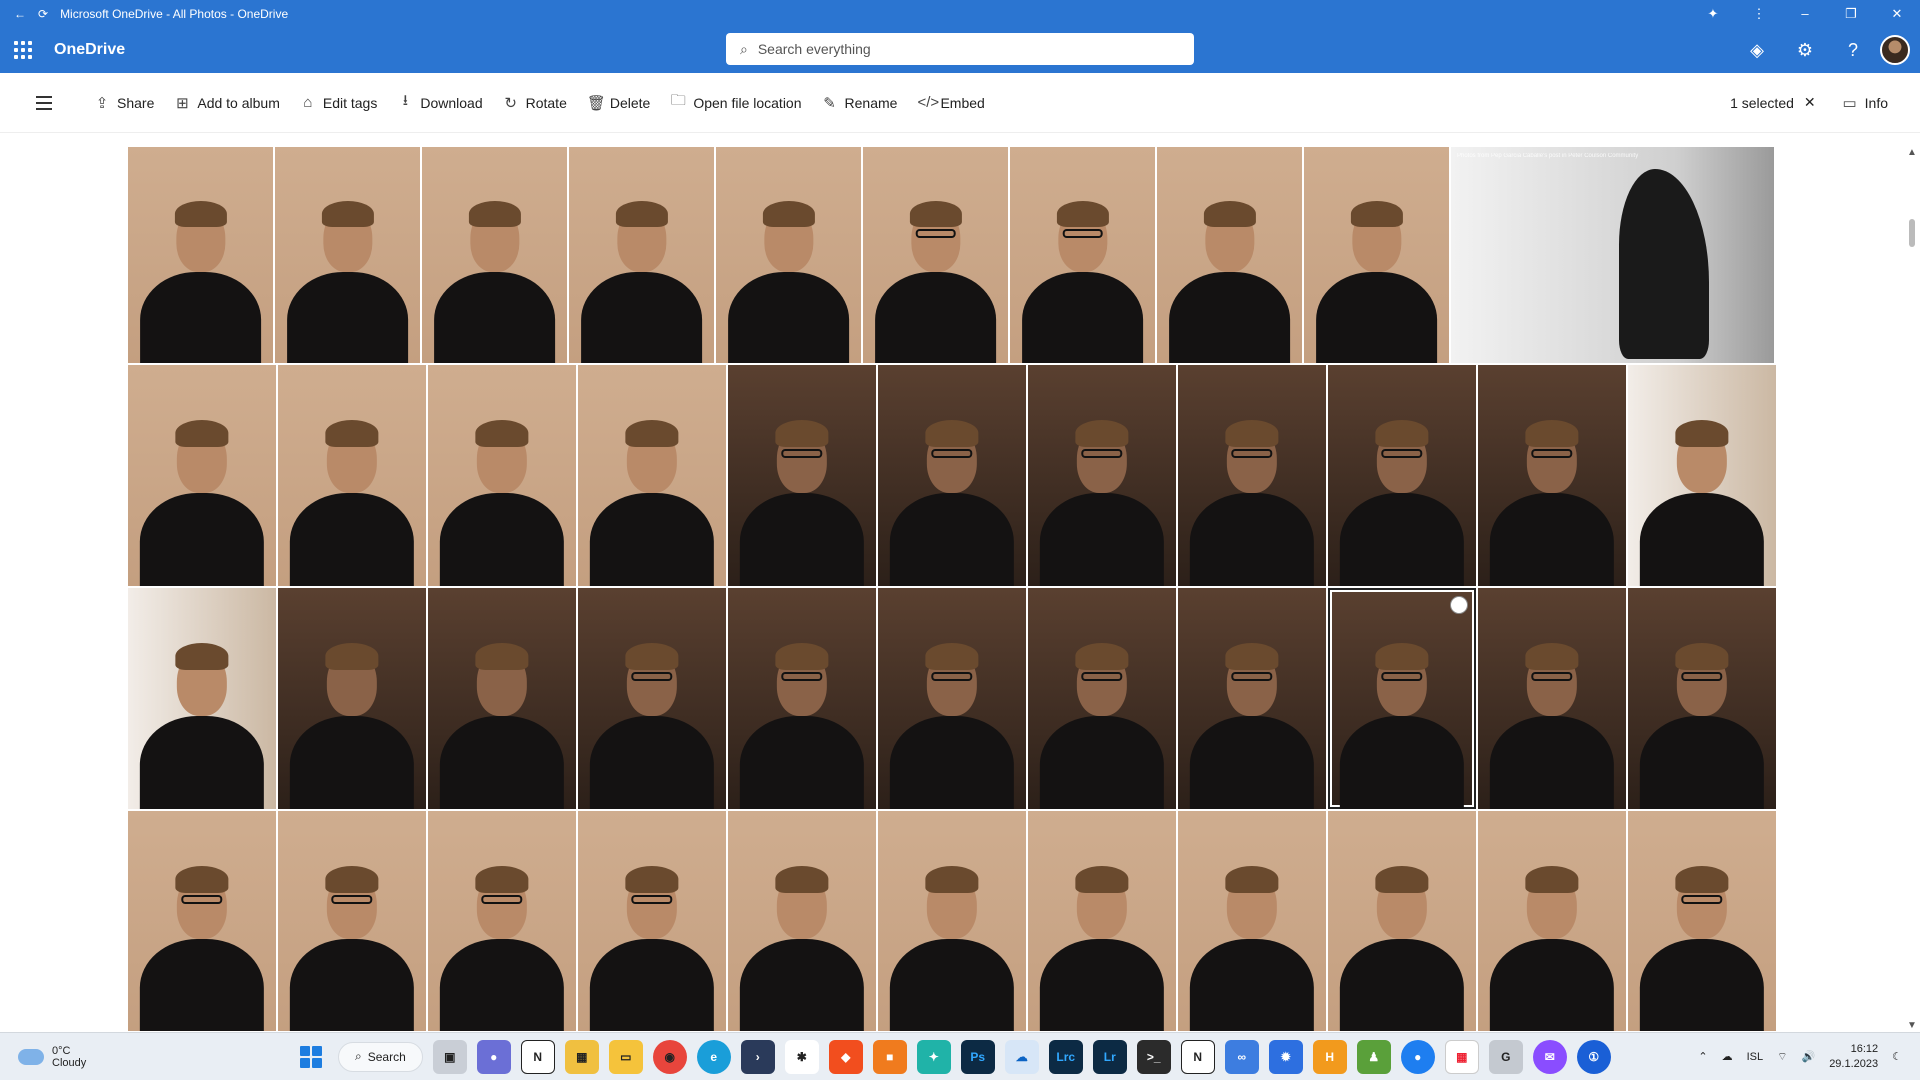  Describe the element at coordinates (311, 1057) in the screenshot. I see `start-button` at that location.